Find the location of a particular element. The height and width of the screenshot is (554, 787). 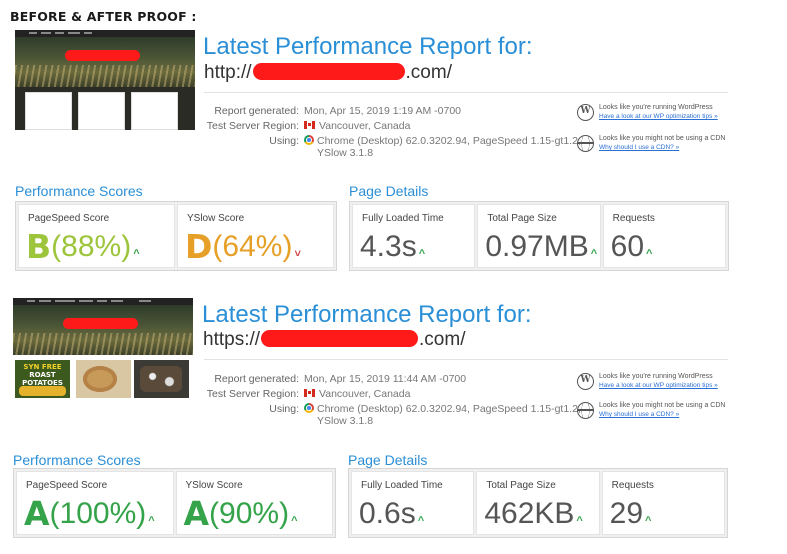

food-text: SYN FREE is located at coordinates (42, 367).